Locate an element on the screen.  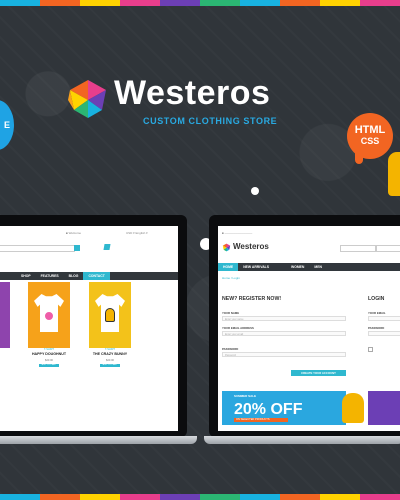
right-nav-home: HOME is located at coordinates (228, 267).